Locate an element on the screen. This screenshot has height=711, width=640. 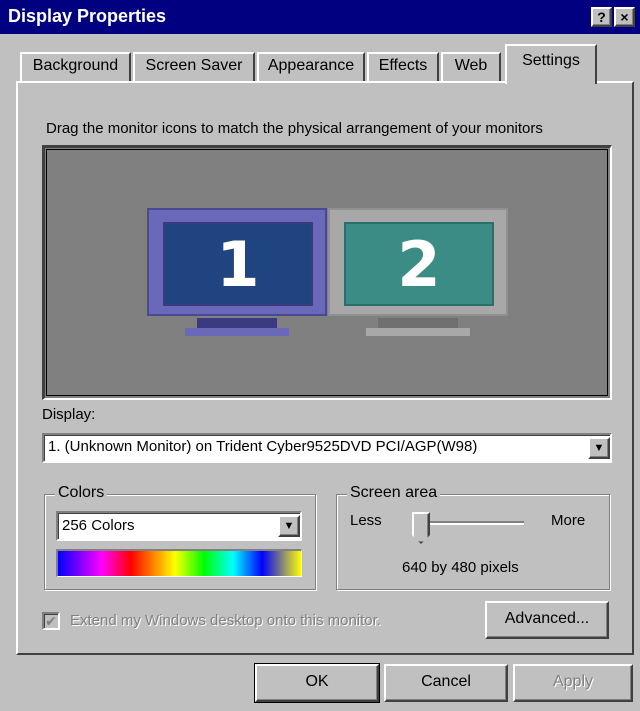
tab-background: Background is located at coordinates (75, 67).